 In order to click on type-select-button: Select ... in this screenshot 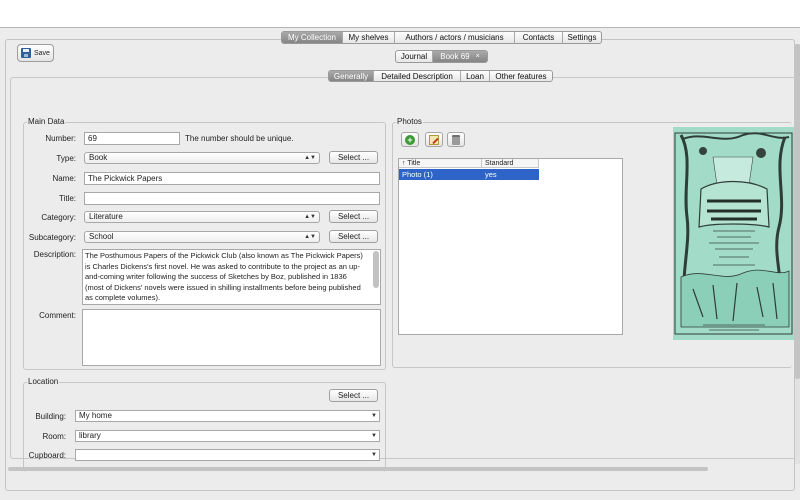, I will do `click(353, 157)`.